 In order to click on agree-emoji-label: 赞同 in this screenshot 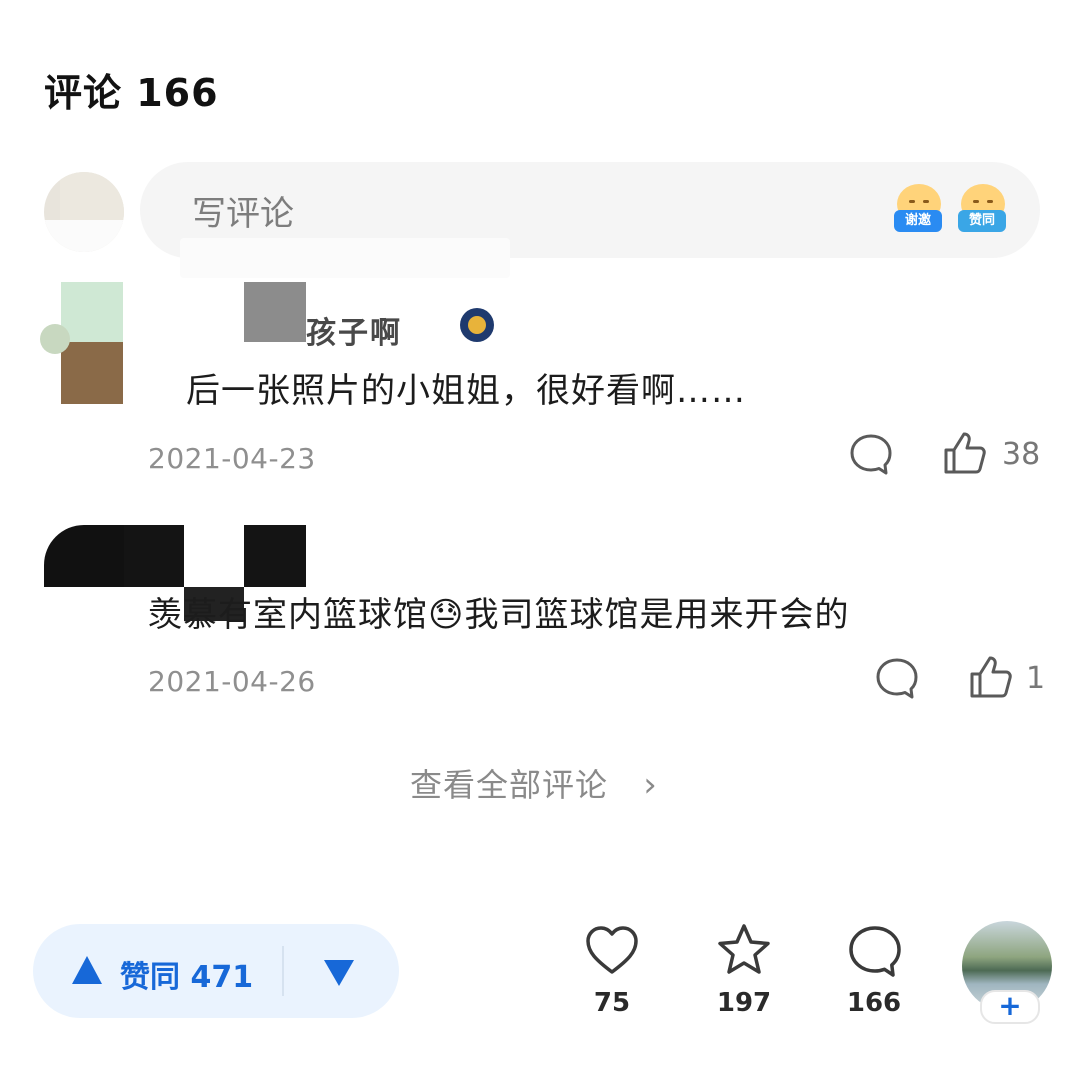, I will do `click(982, 221)`.